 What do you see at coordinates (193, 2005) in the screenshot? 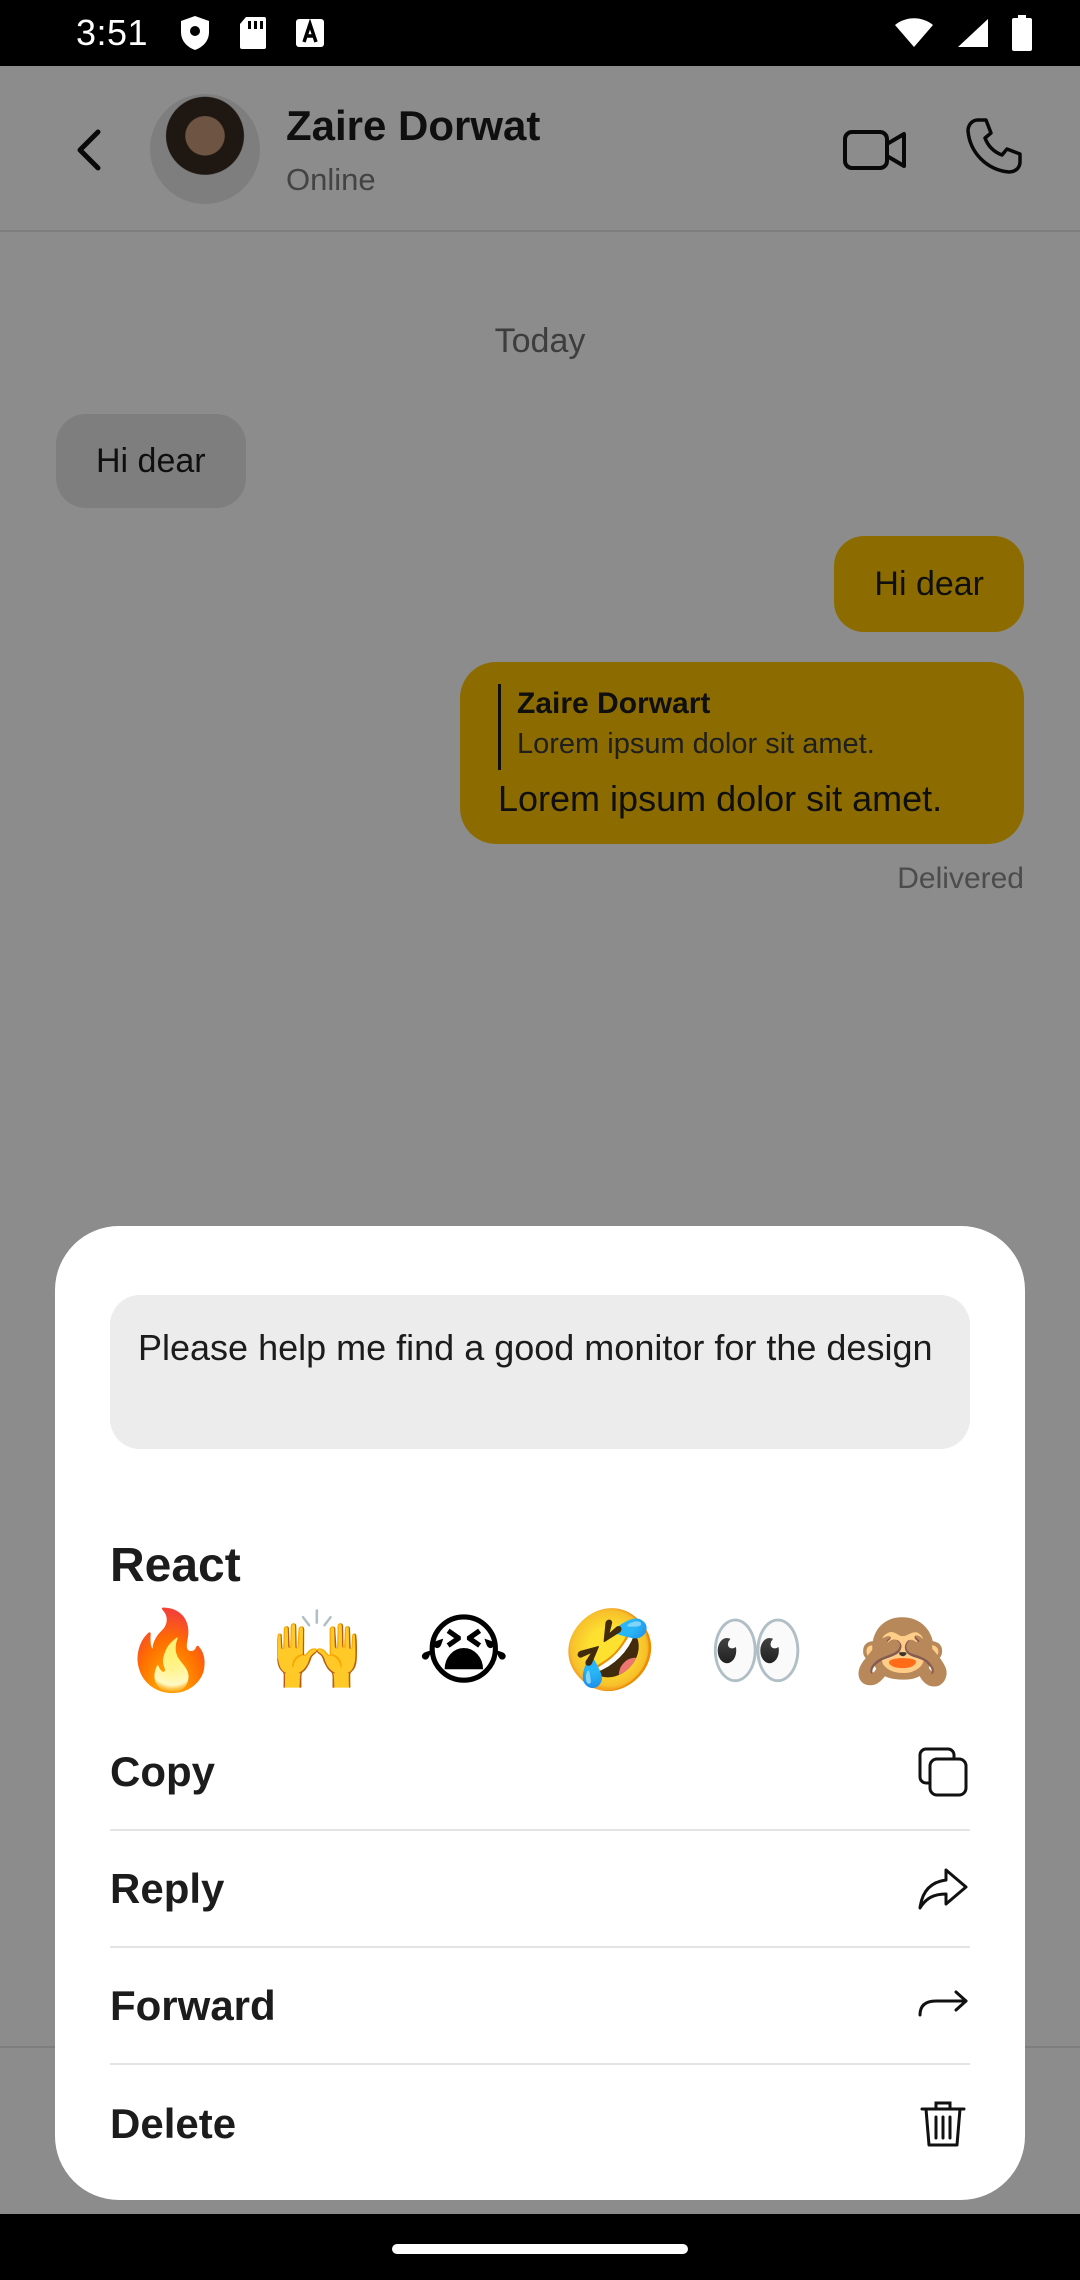
I see `forward-label: Forward` at bounding box center [193, 2005].